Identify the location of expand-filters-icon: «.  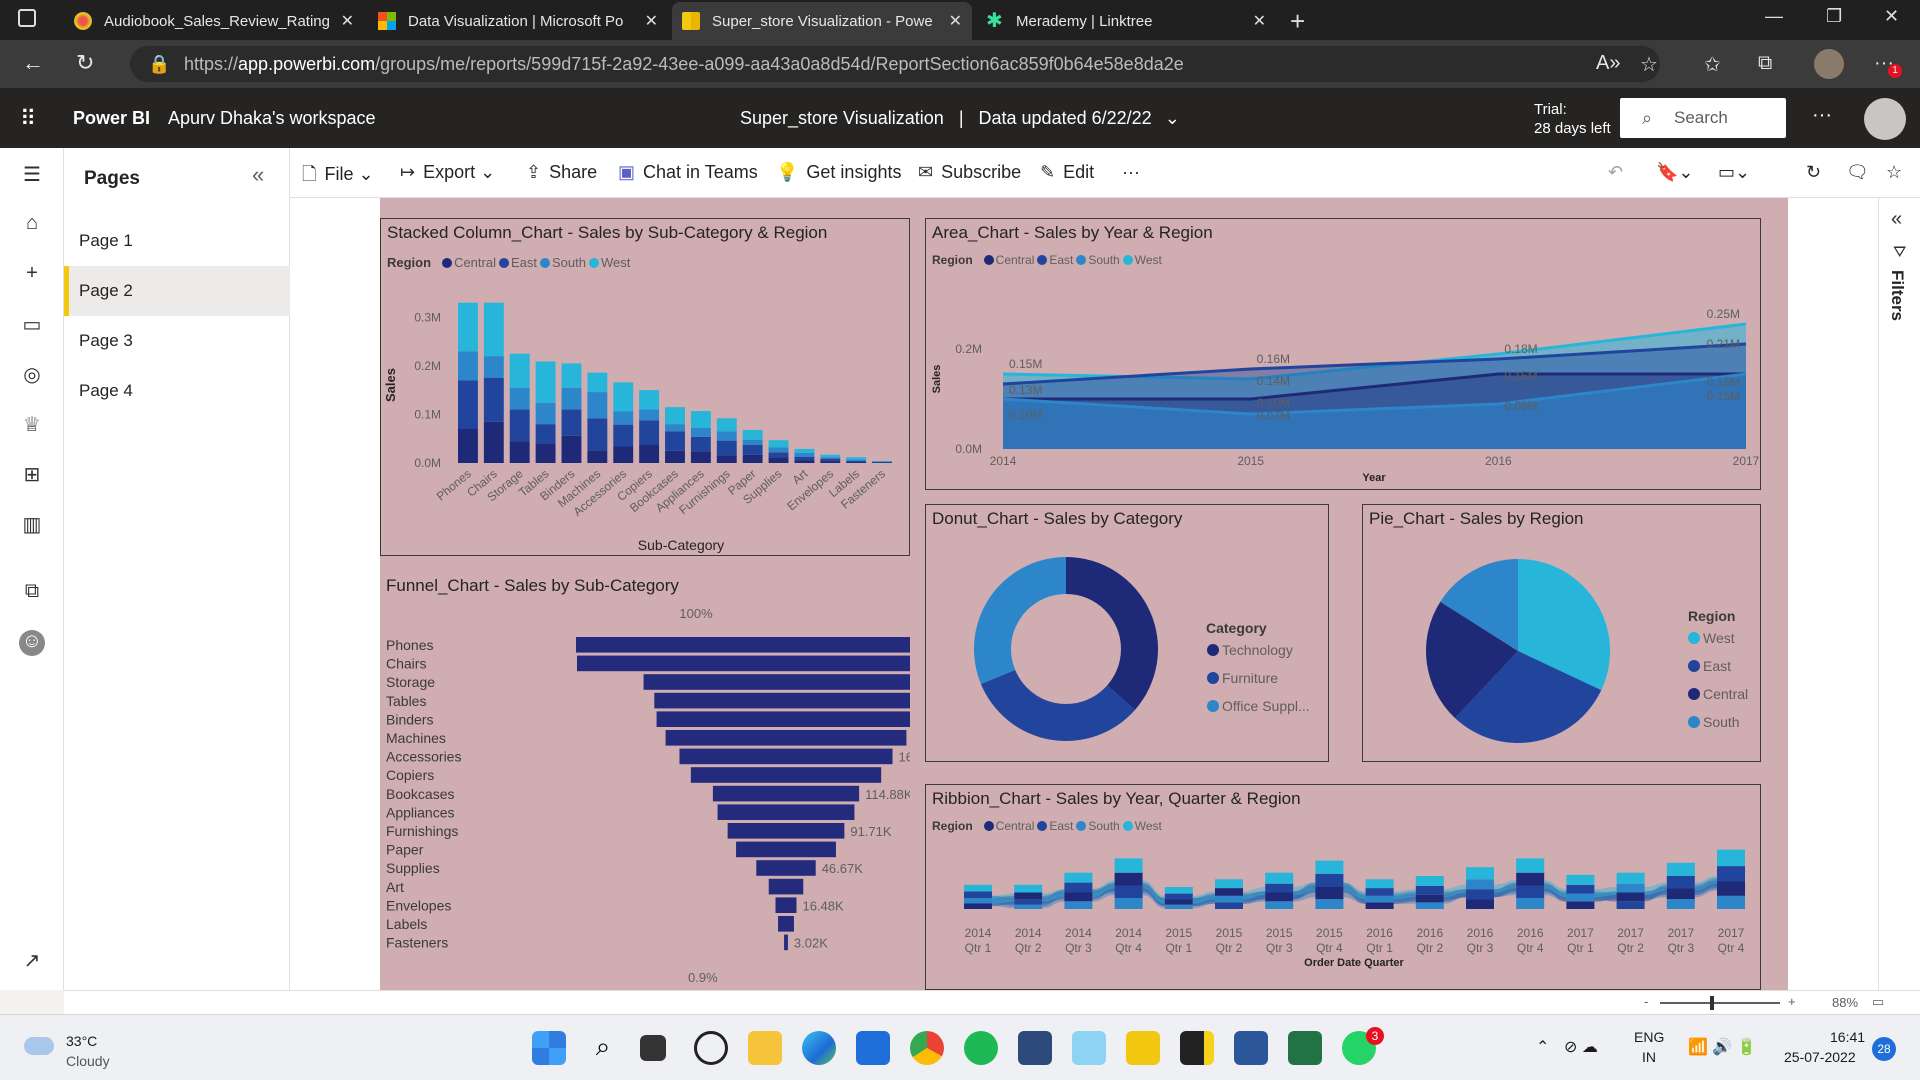
(1896, 219).